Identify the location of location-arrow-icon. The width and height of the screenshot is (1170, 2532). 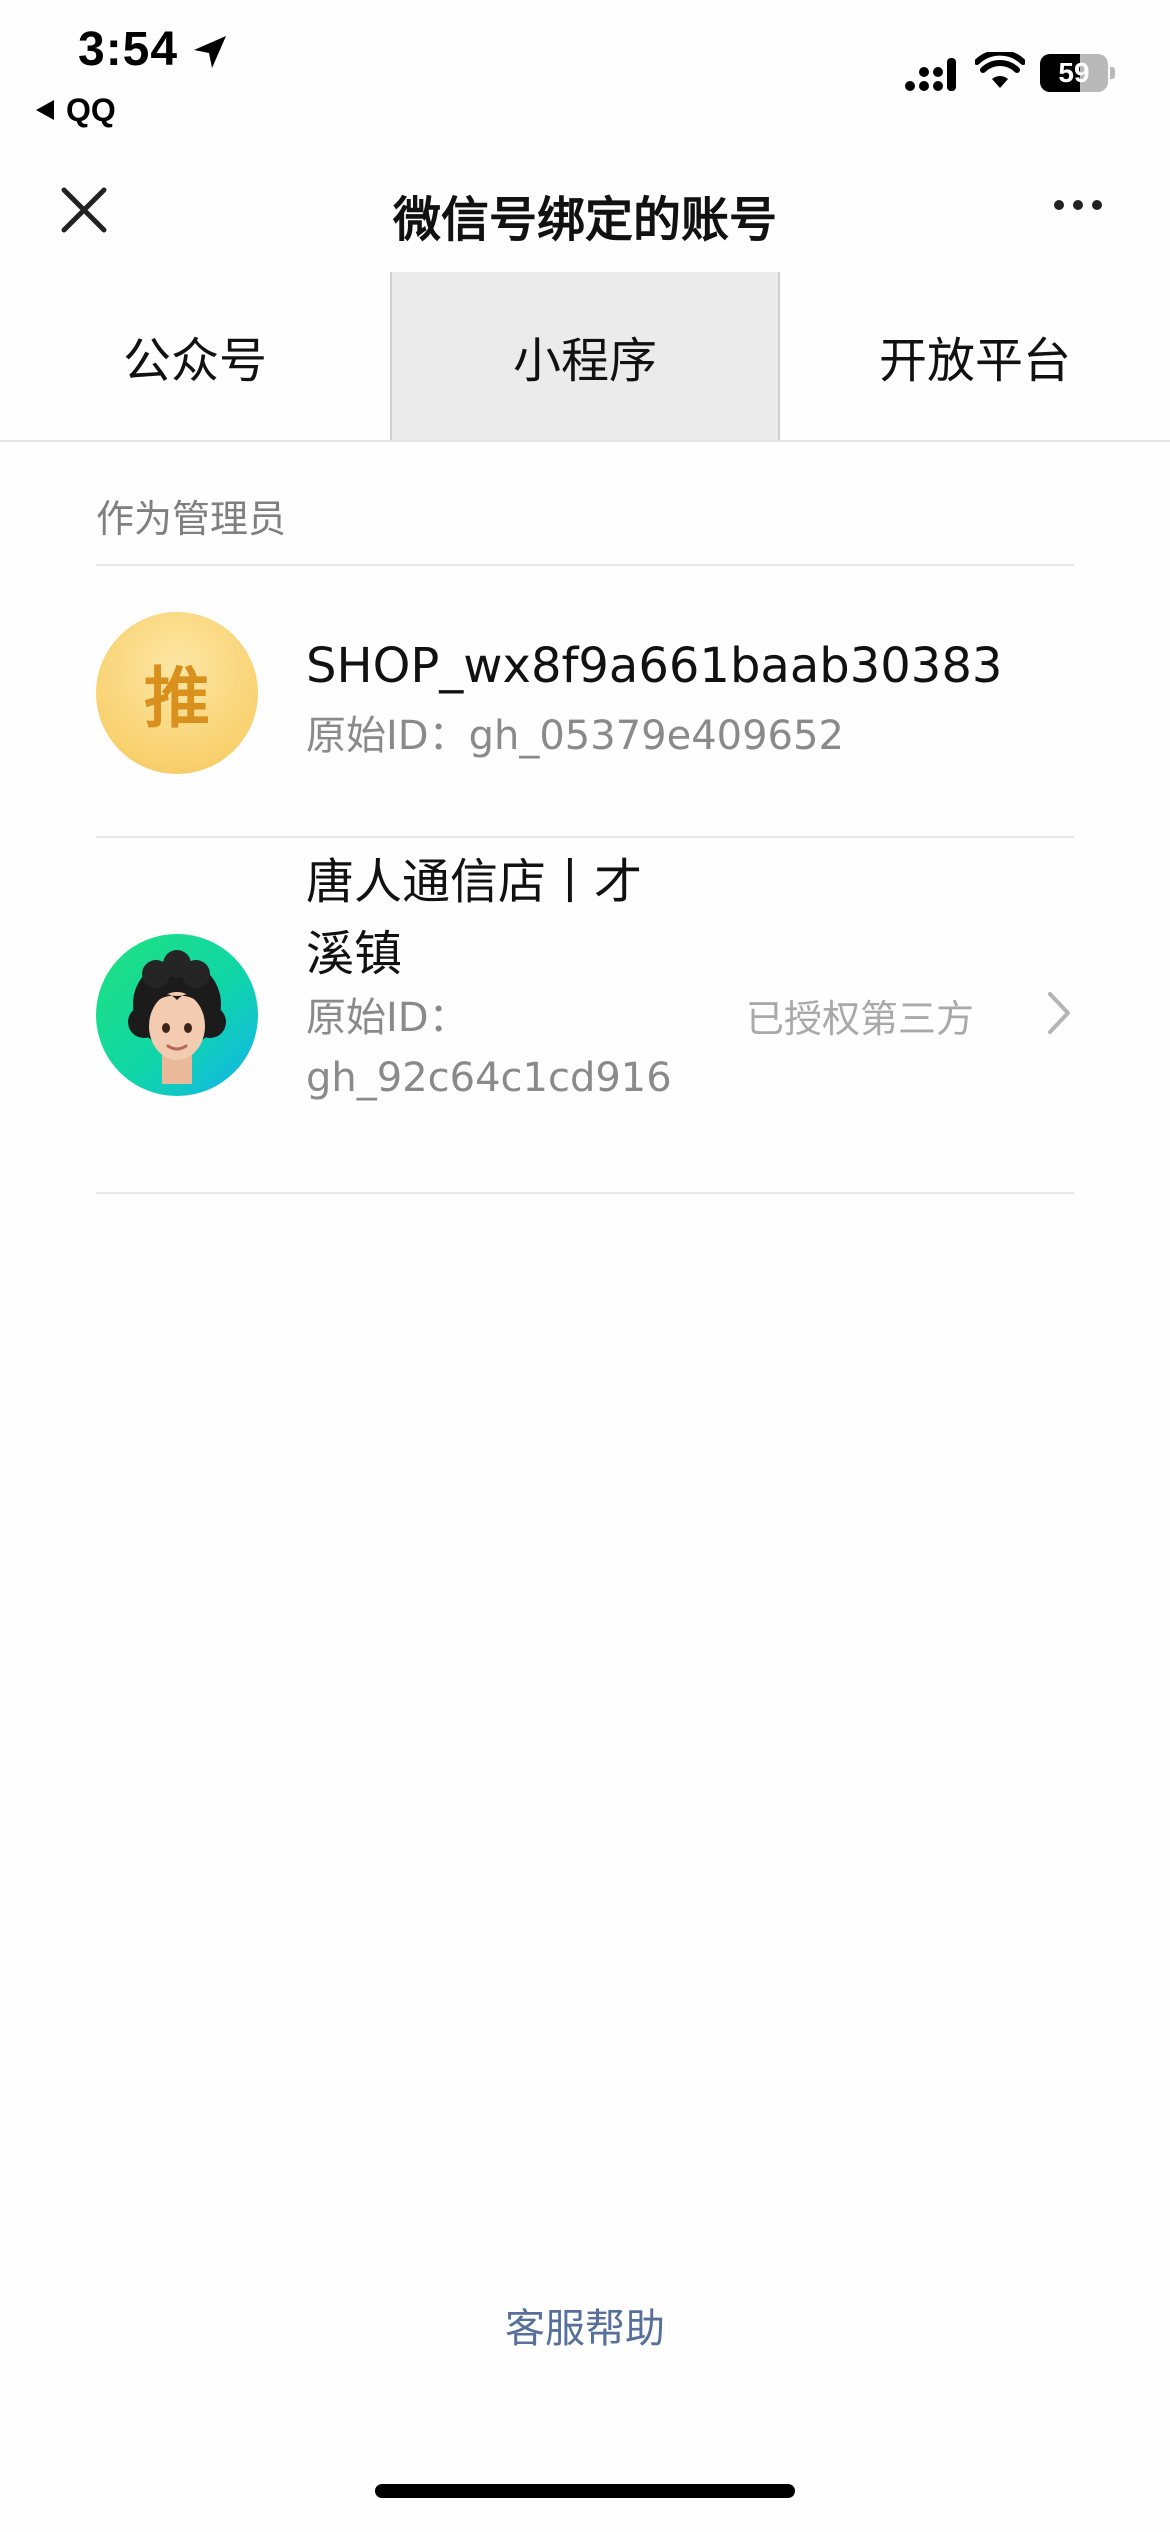
(210, 52).